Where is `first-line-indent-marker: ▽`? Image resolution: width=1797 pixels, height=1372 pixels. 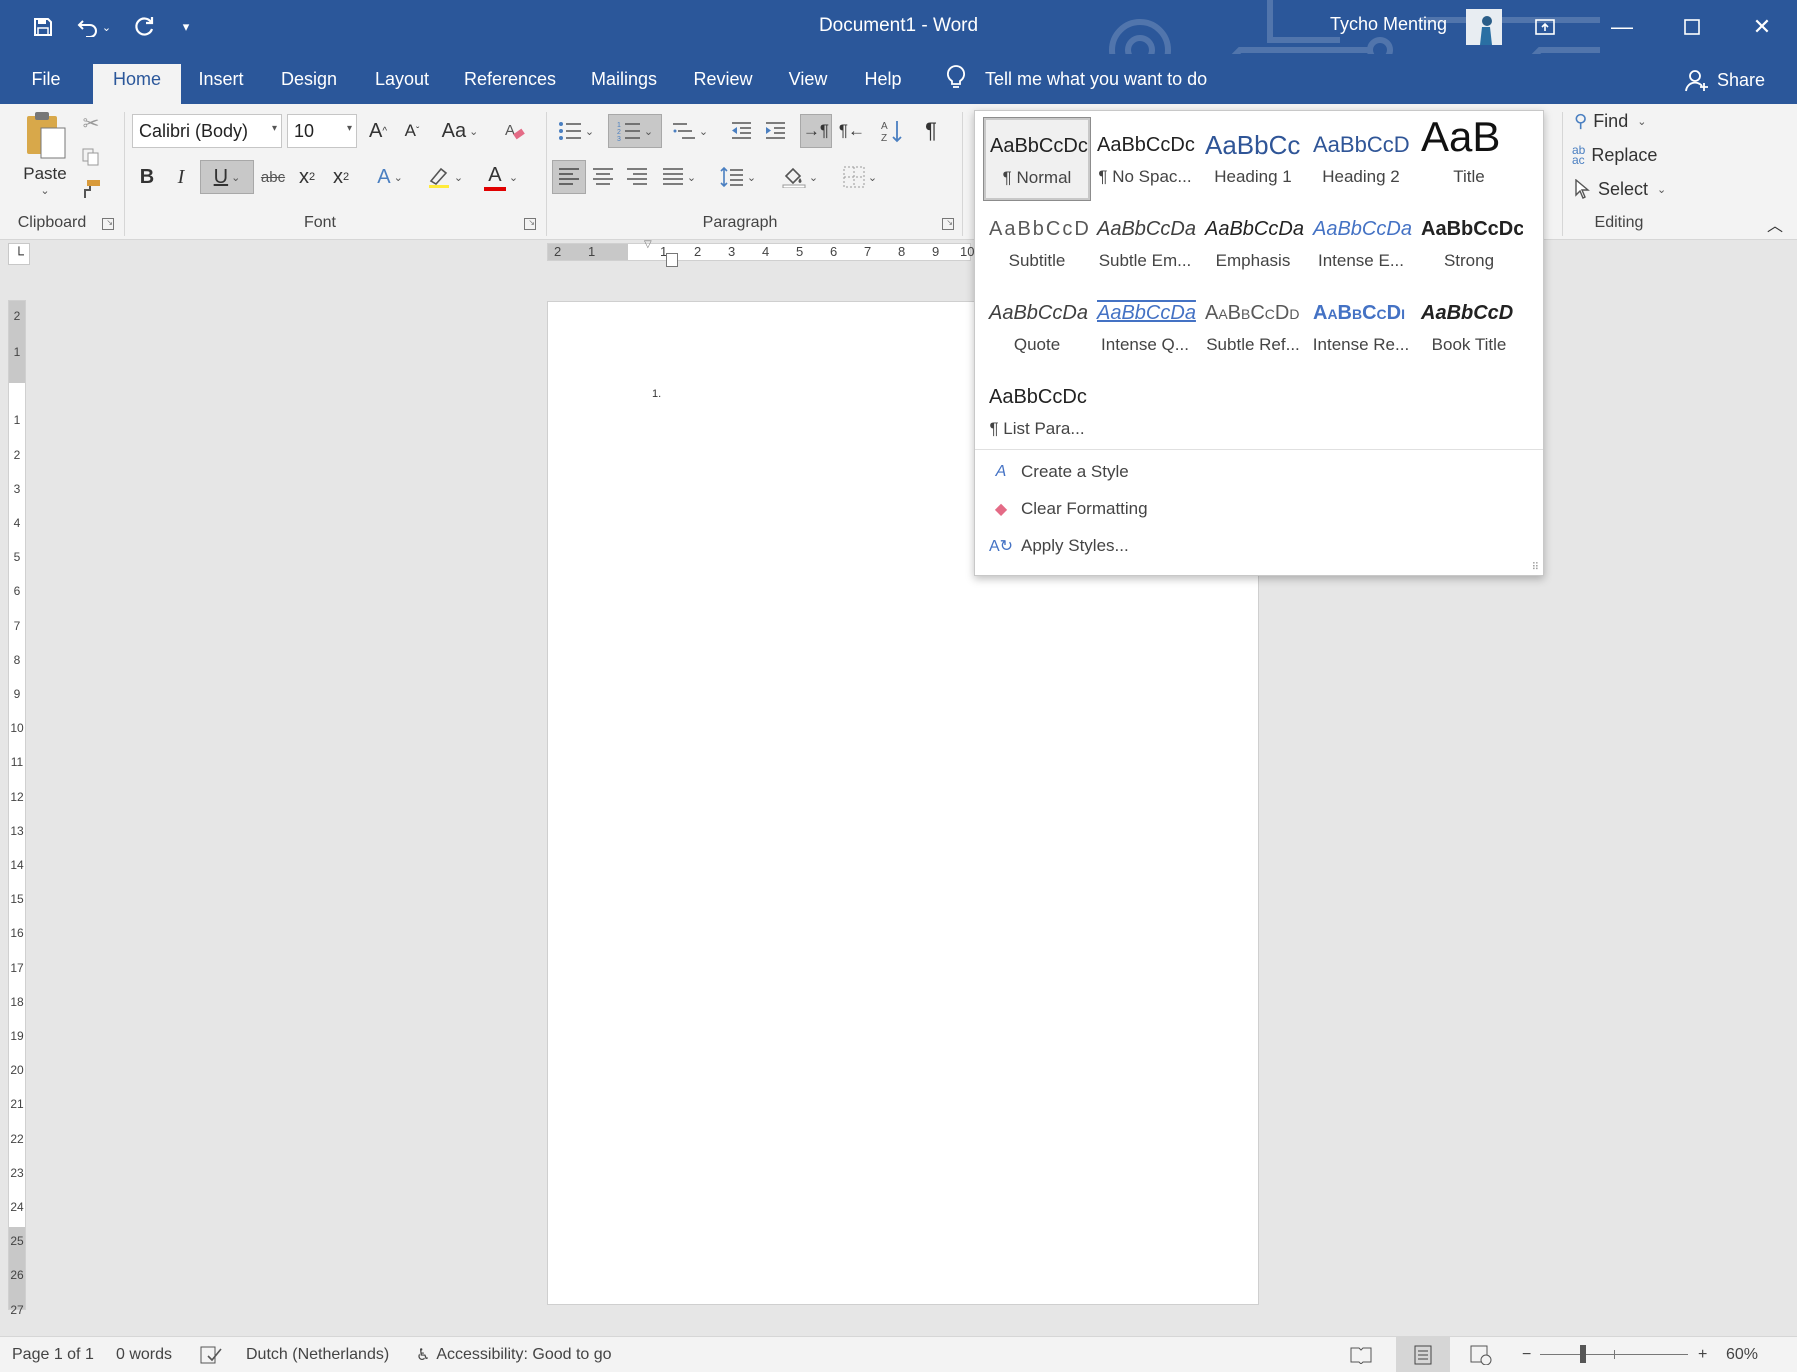
first-line-indent-marker: ▽ is located at coordinates (648, 244).